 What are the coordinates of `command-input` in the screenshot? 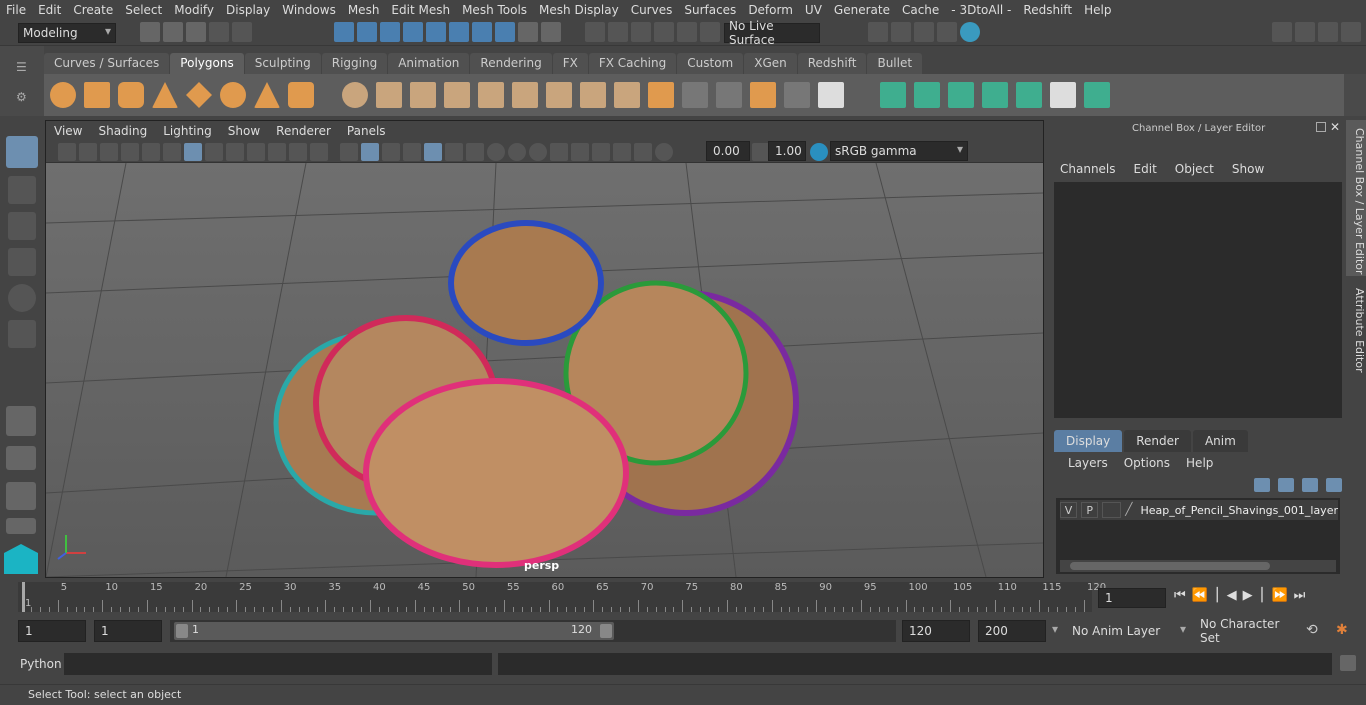 It's located at (278, 664).